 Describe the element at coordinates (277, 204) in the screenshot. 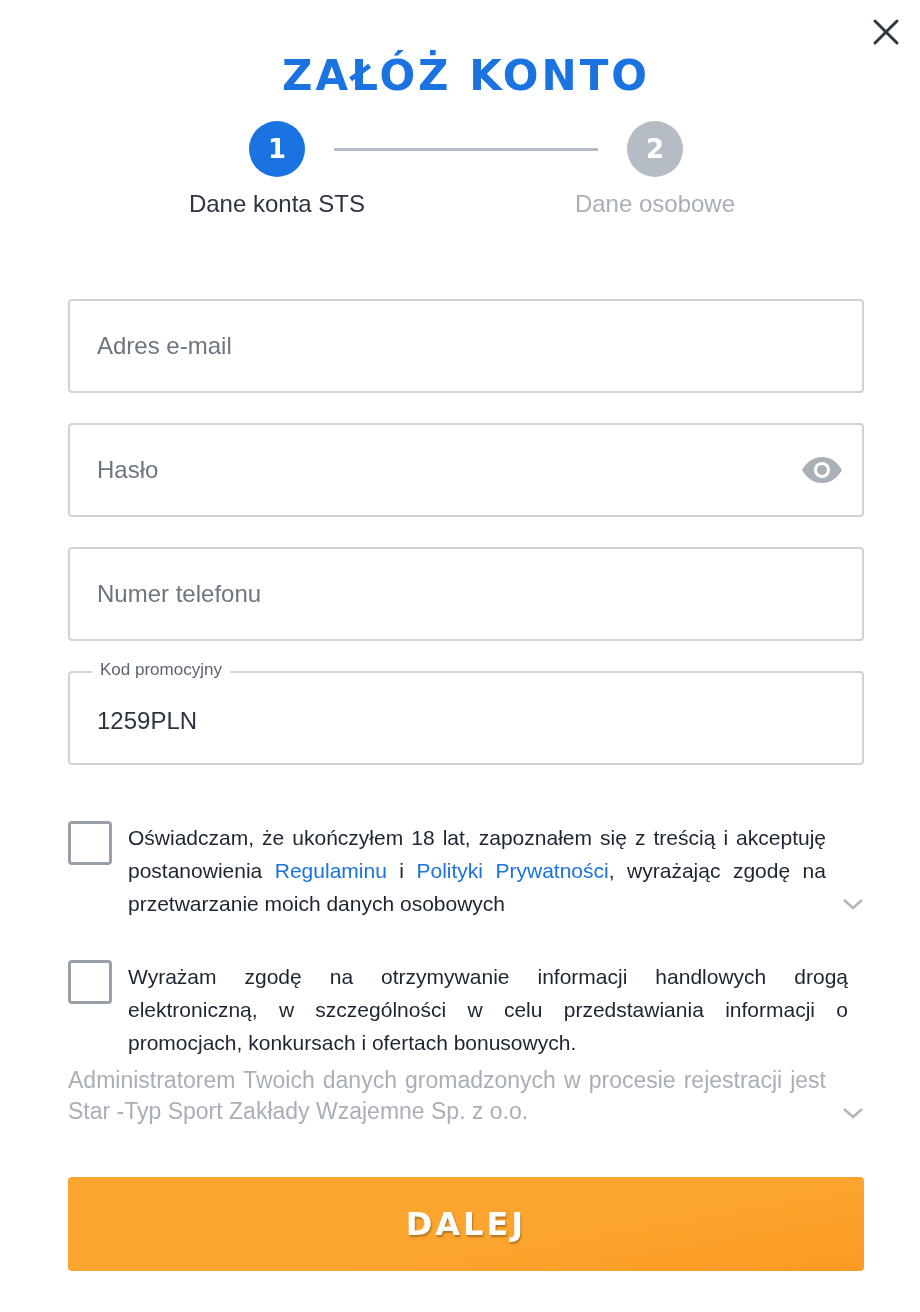

I see `step-label: Dane konta STS` at that location.